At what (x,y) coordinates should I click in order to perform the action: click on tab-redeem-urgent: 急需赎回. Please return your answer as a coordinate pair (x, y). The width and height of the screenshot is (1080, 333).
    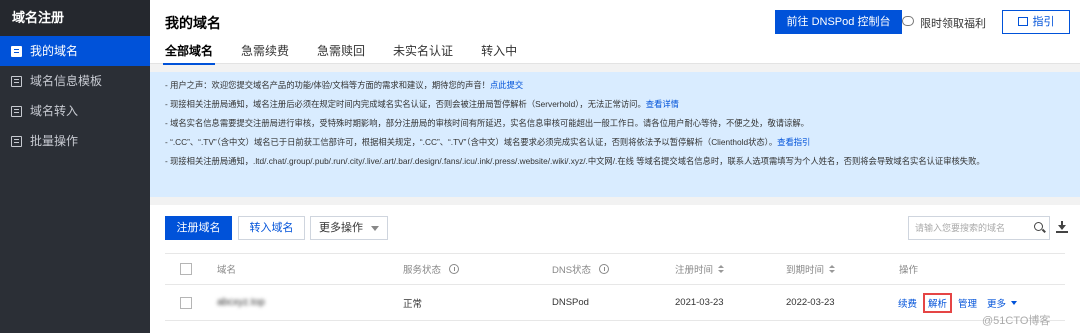
    Looking at the image, I should click on (341, 53).